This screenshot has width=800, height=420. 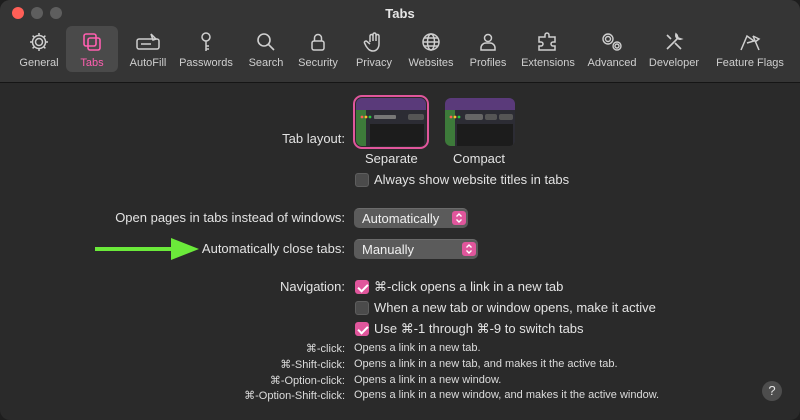 What do you see at coordinates (362, 287) in the screenshot?
I see `cmd-click-new-tab-checkbox` at bounding box center [362, 287].